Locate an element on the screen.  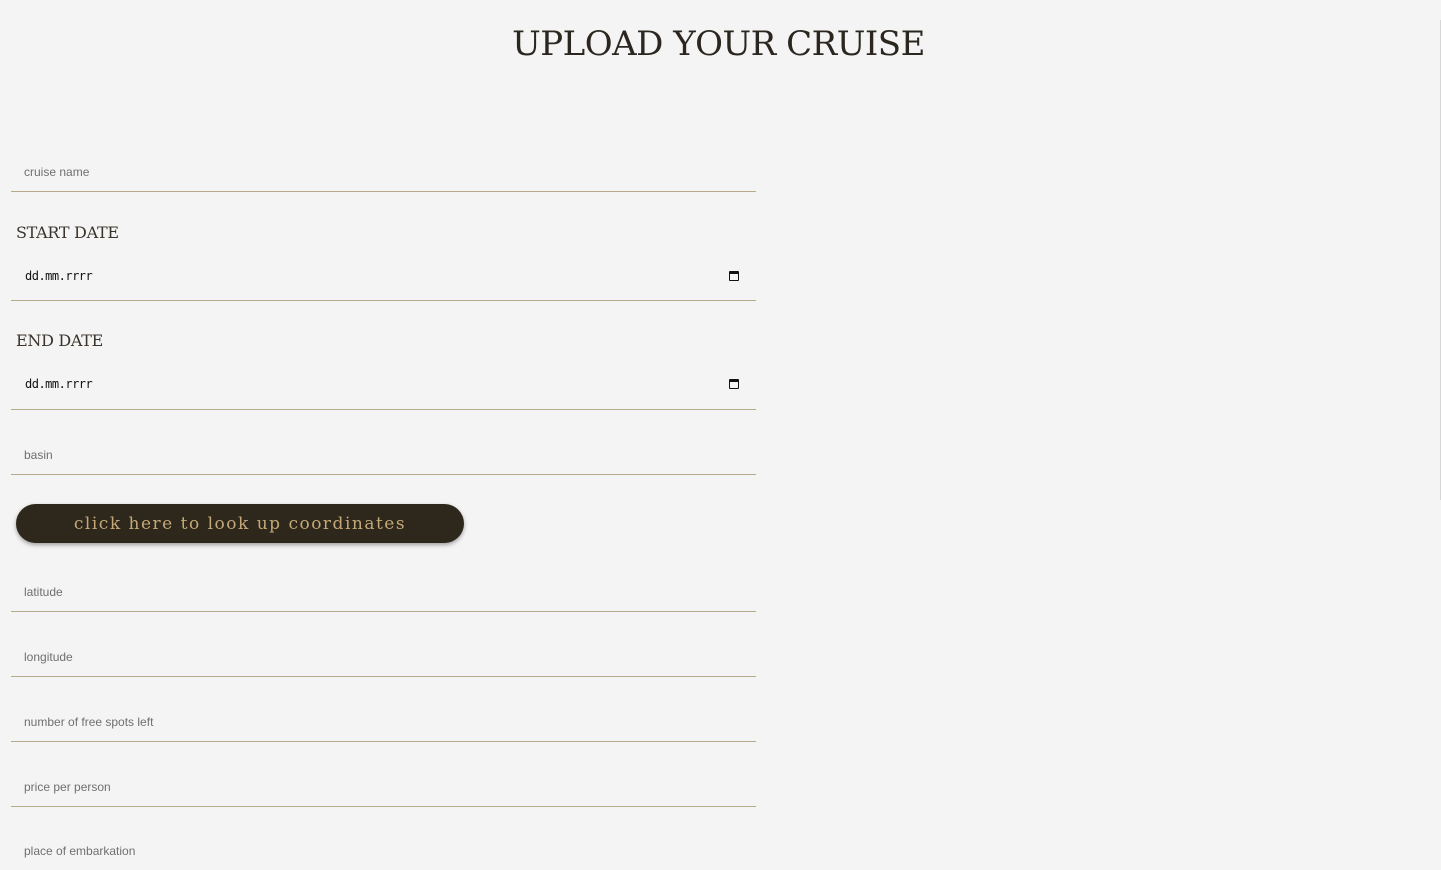
cruise-name-field-wrapper is located at coordinates (383, 172).